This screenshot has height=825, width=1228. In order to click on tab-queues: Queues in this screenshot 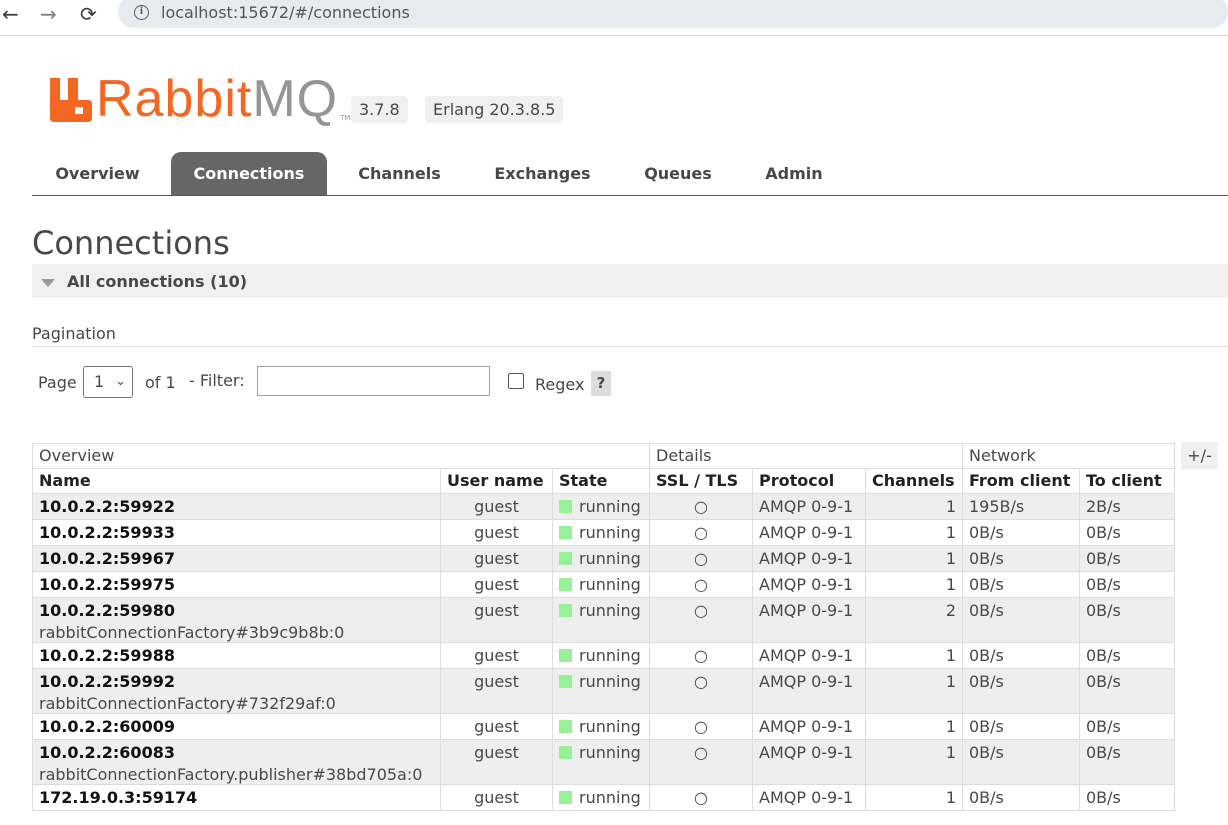, I will do `click(678, 173)`.